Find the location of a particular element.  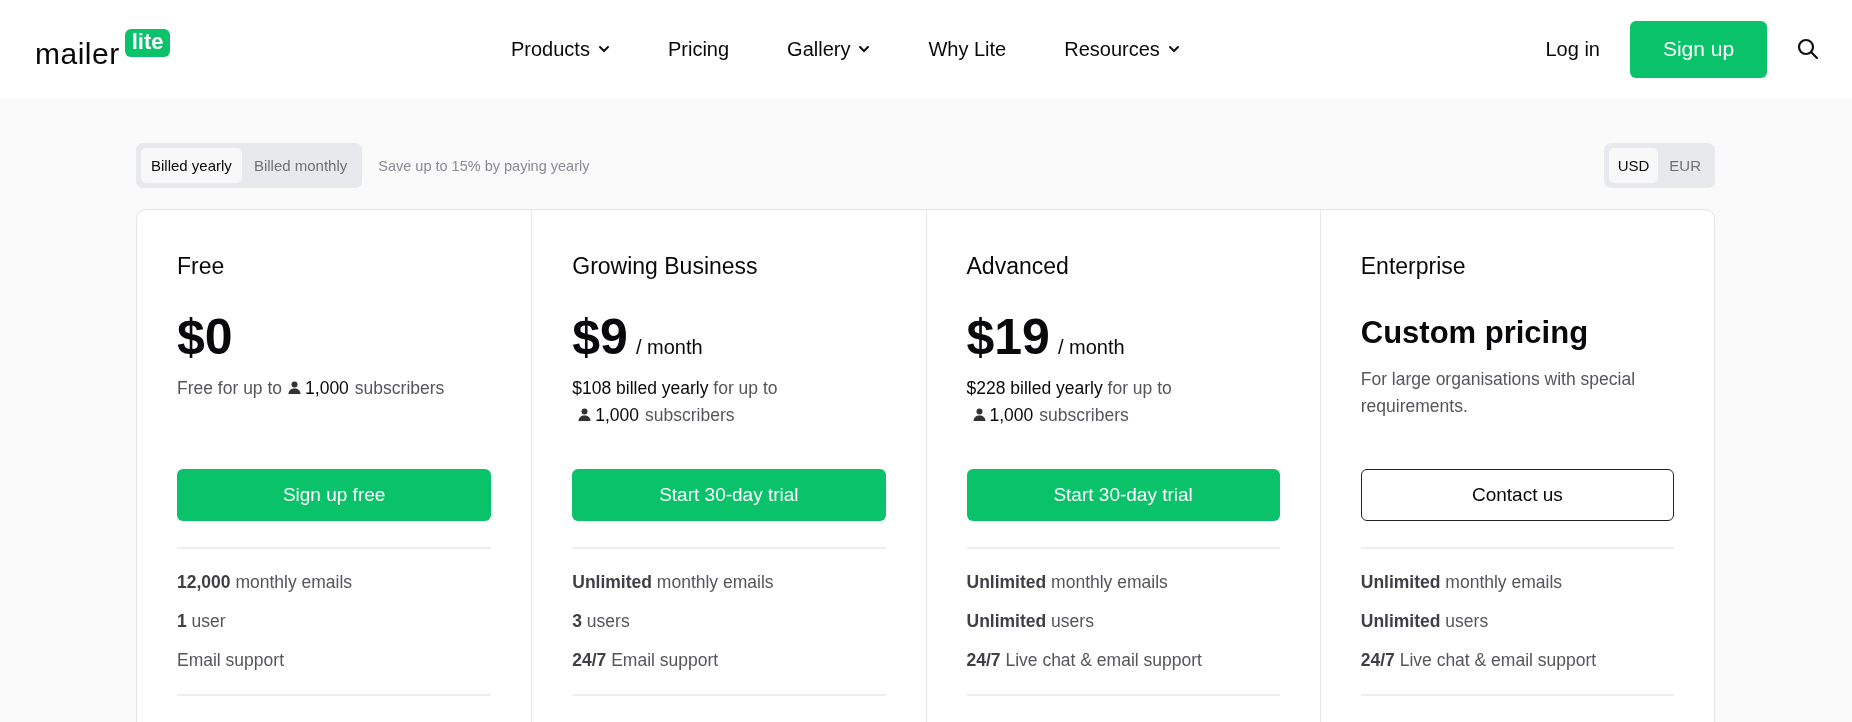

plan-cta-button: Contact us is located at coordinates (1517, 495).